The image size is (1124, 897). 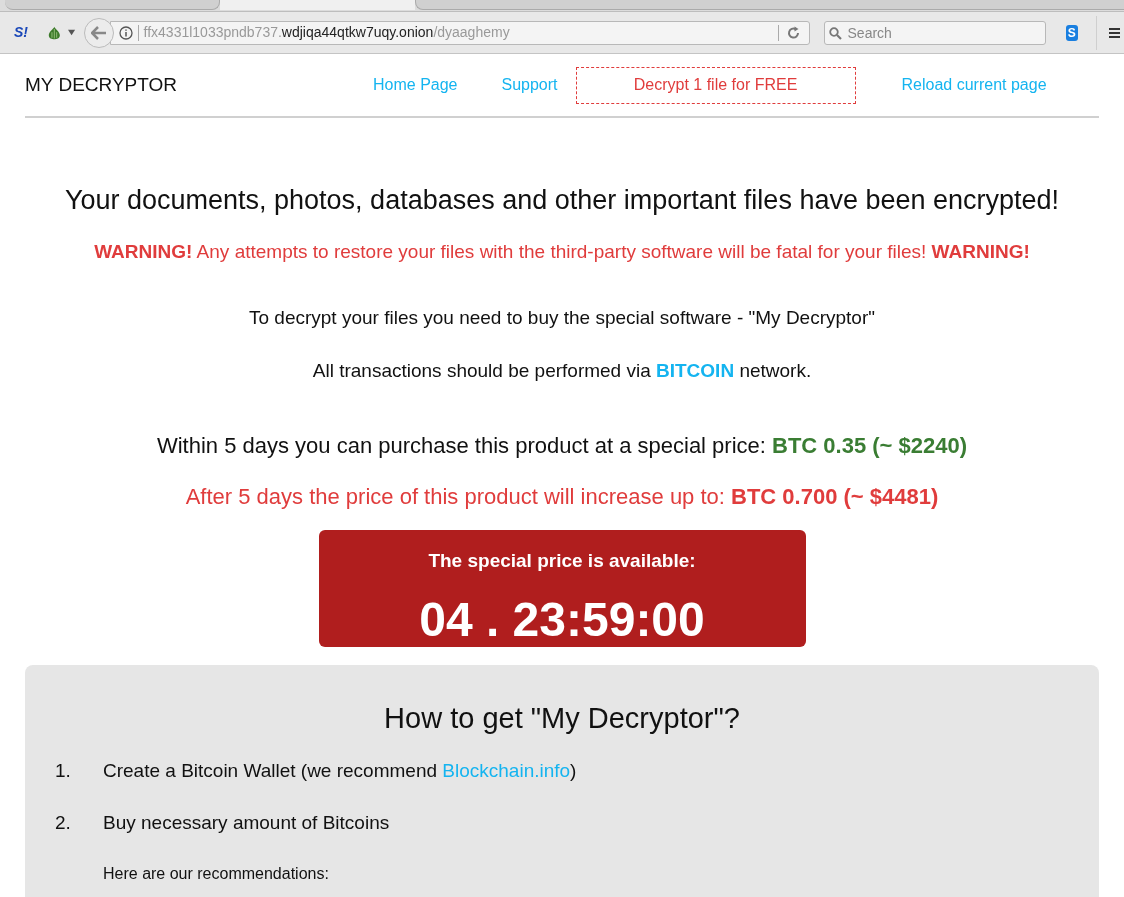 What do you see at coordinates (1114, 32) in the screenshot?
I see `menu-icon` at bounding box center [1114, 32].